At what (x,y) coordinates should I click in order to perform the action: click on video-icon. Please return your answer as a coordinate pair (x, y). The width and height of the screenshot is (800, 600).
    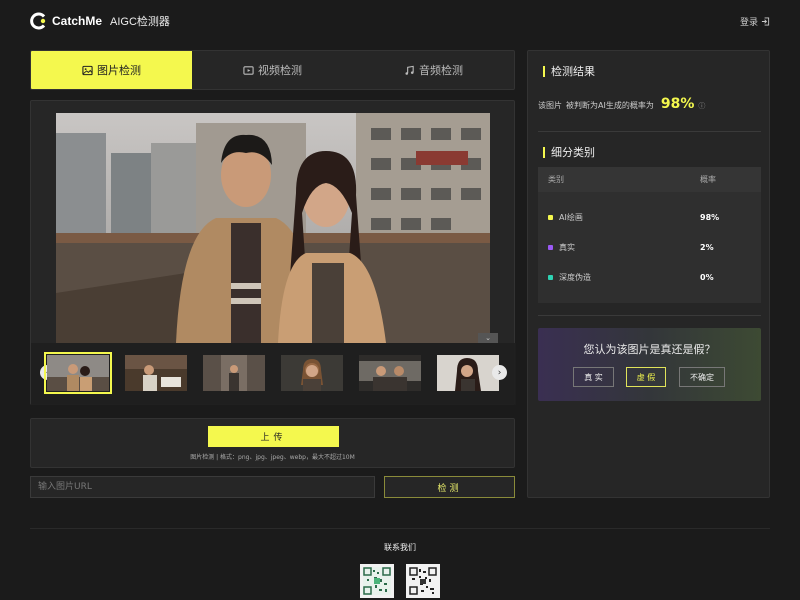
    Looking at the image, I should click on (248, 70).